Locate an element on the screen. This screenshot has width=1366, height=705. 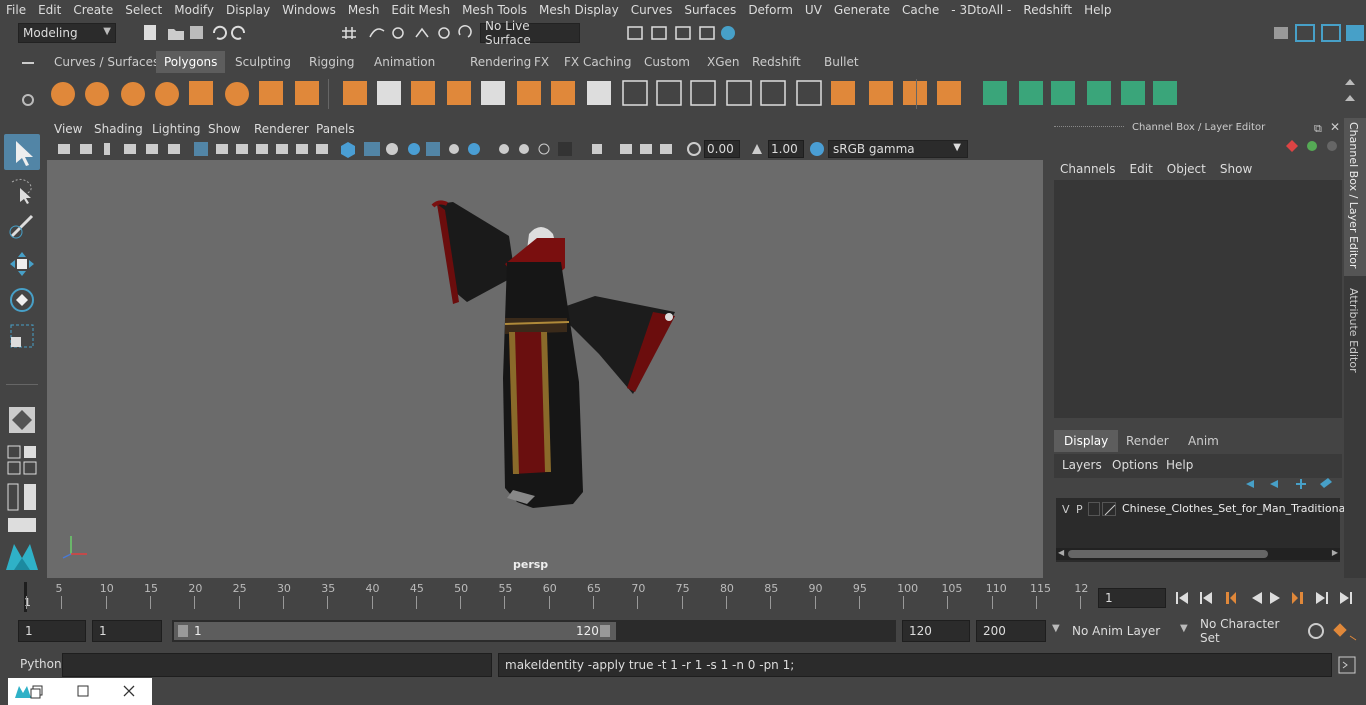
playback-end-field: 120 is located at coordinates (936, 631).